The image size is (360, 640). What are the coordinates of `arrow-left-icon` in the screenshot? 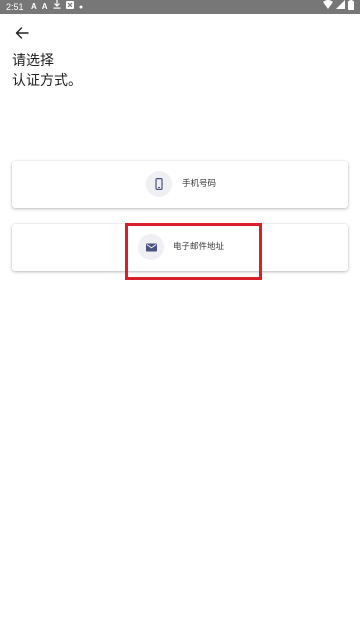 It's located at (22, 33).